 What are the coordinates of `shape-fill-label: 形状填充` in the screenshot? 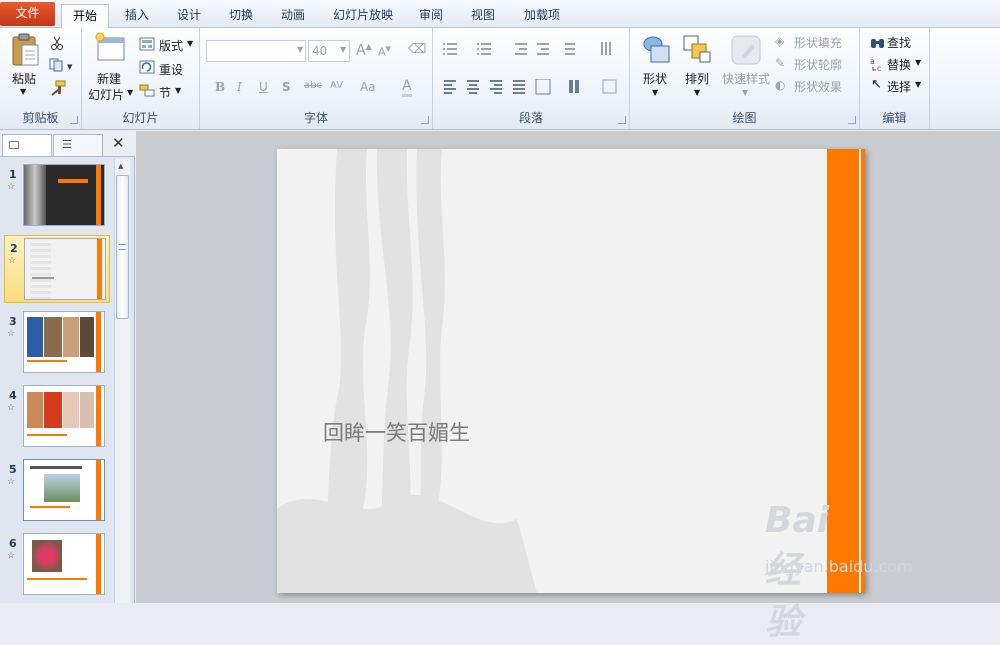 It's located at (818, 42).